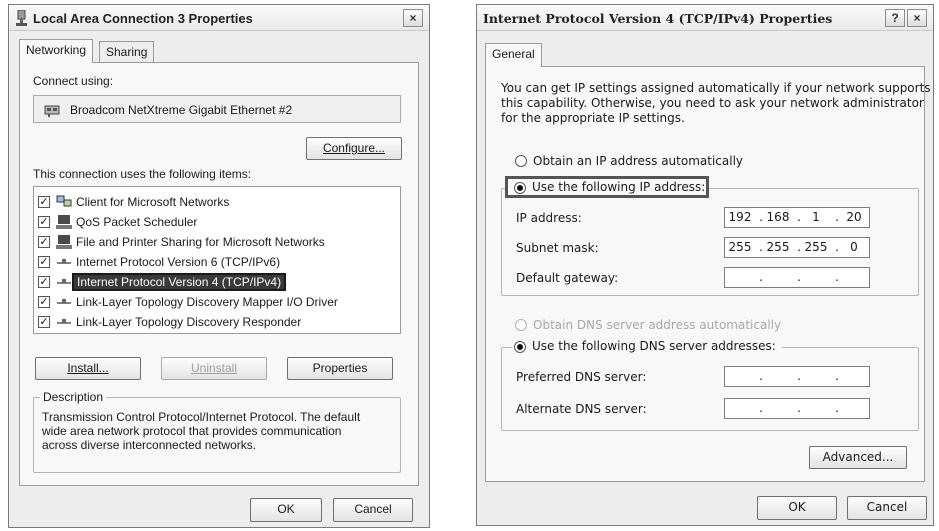 The height and width of the screenshot is (531, 939). What do you see at coordinates (567, 278) in the screenshot?
I see `default-gateway-label: Default gateway:` at bounding box center [567, 278].